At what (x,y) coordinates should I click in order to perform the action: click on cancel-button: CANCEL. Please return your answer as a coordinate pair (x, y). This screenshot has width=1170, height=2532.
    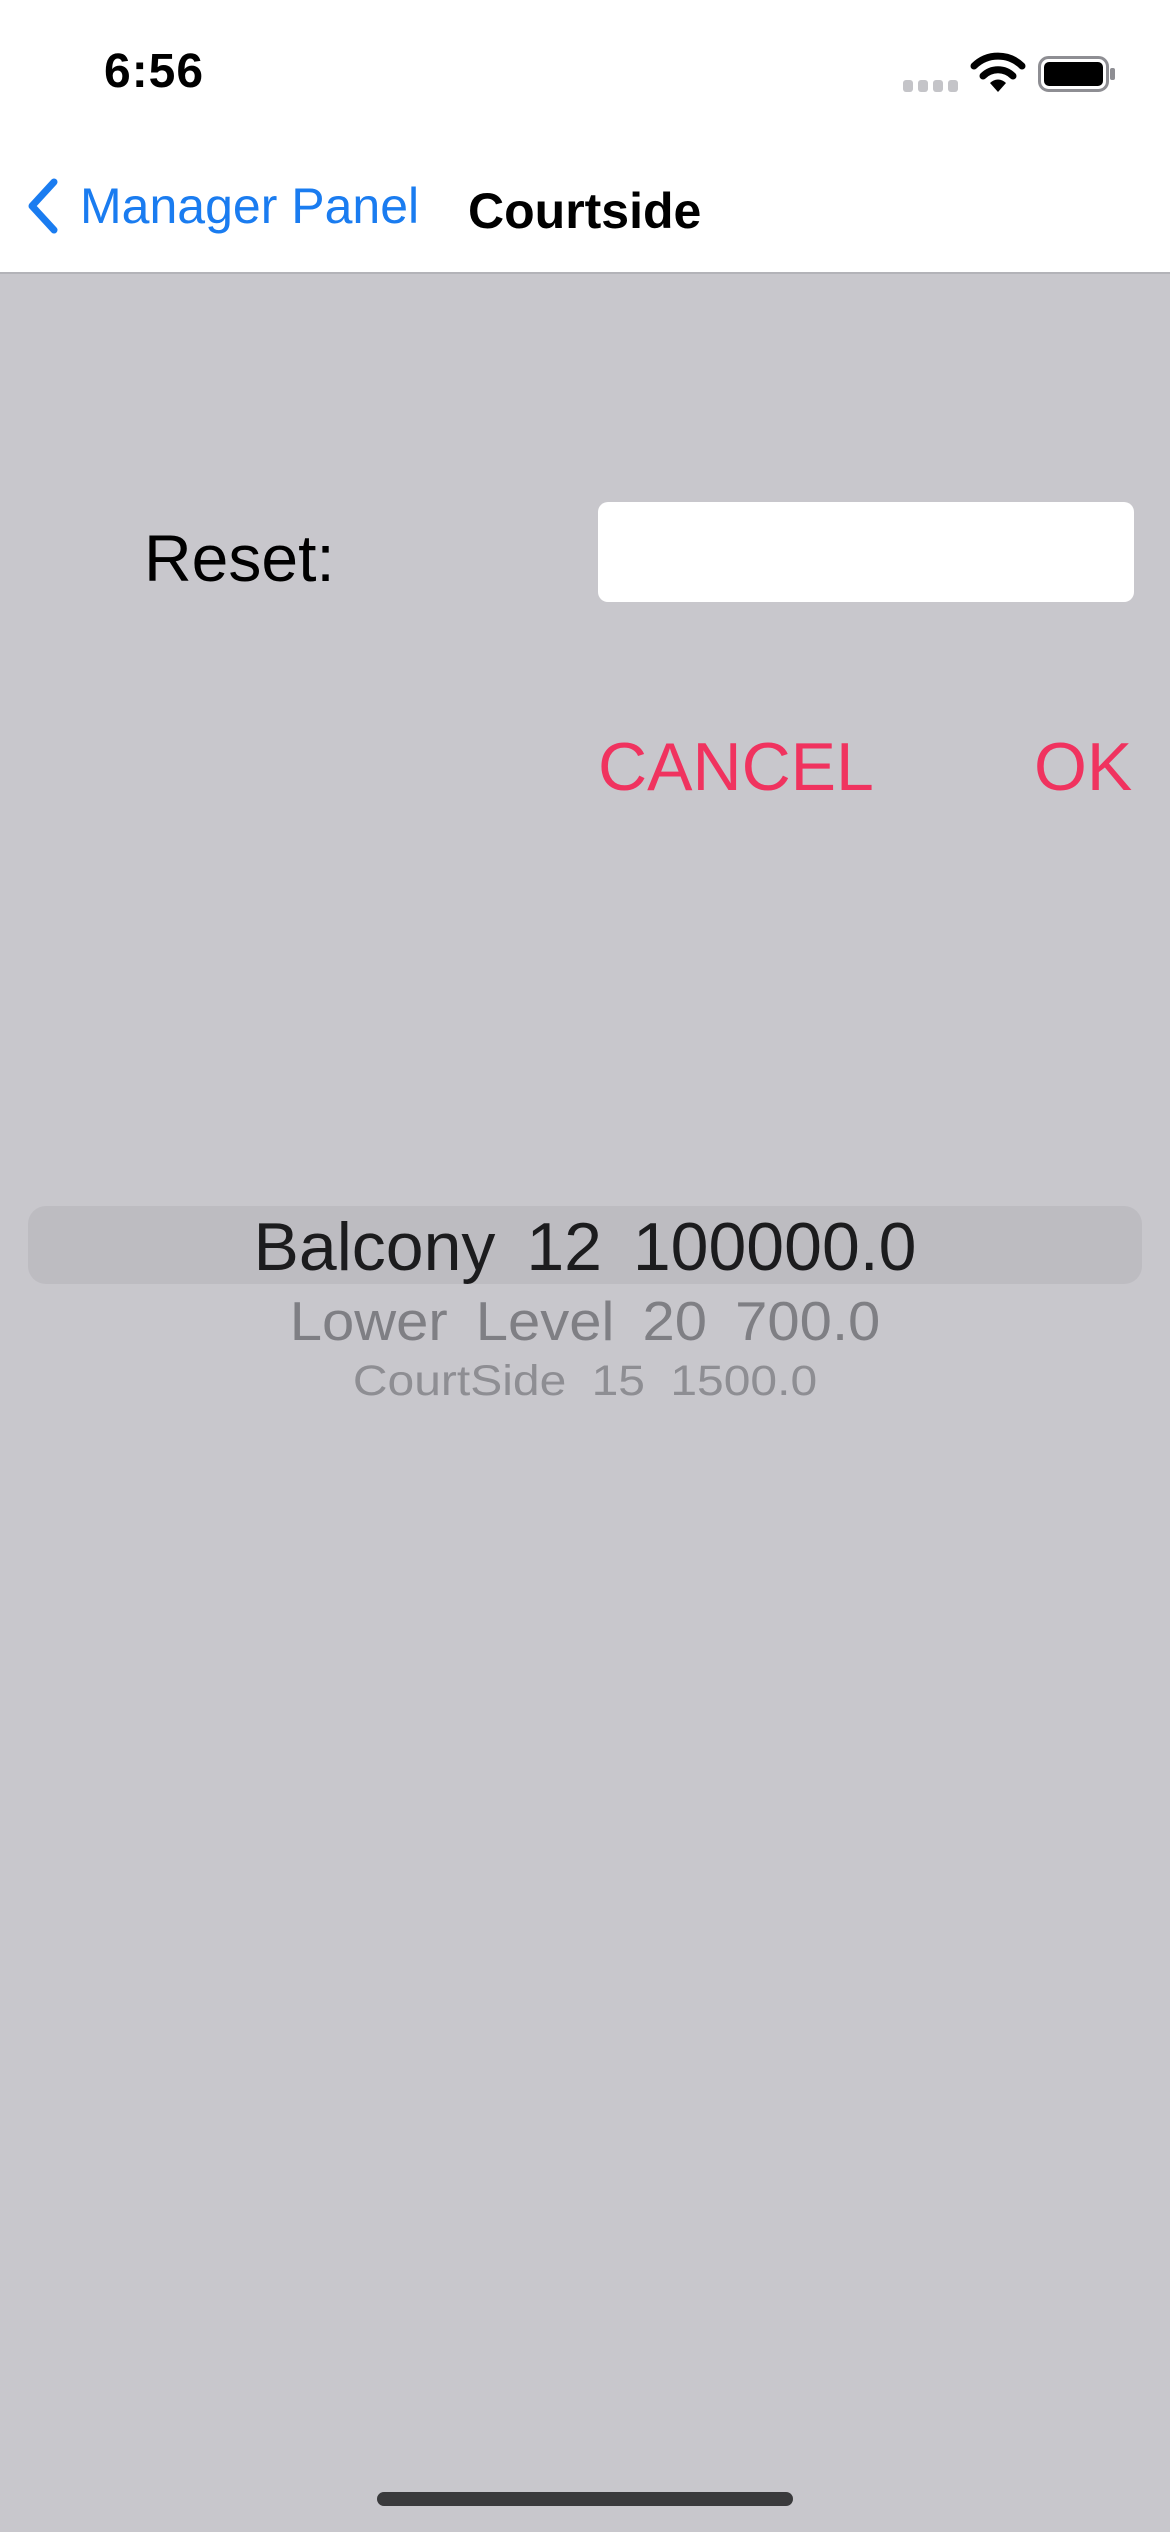
    Looking at the image, I should click on (736, 767).